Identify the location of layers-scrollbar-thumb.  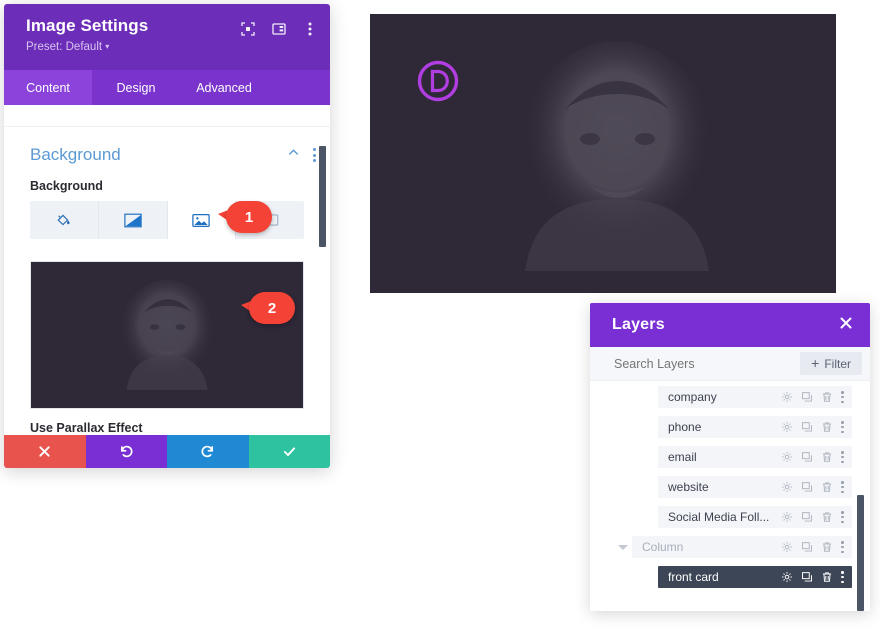
(860, 553).